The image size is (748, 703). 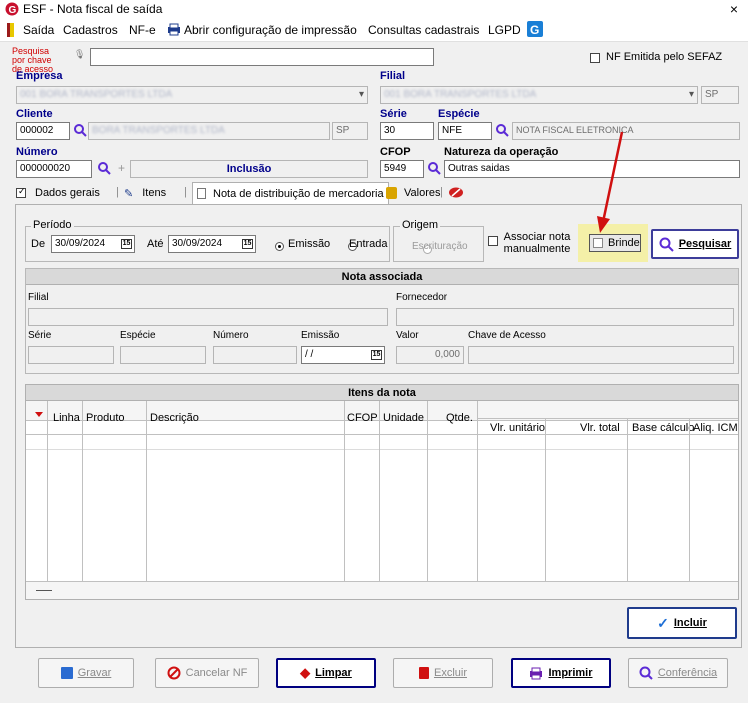 What do you see at coordinates (212, 244) in the screenshot?
I see `date-to-input: 30/09/2024 15` at bounding box center [212, 244].